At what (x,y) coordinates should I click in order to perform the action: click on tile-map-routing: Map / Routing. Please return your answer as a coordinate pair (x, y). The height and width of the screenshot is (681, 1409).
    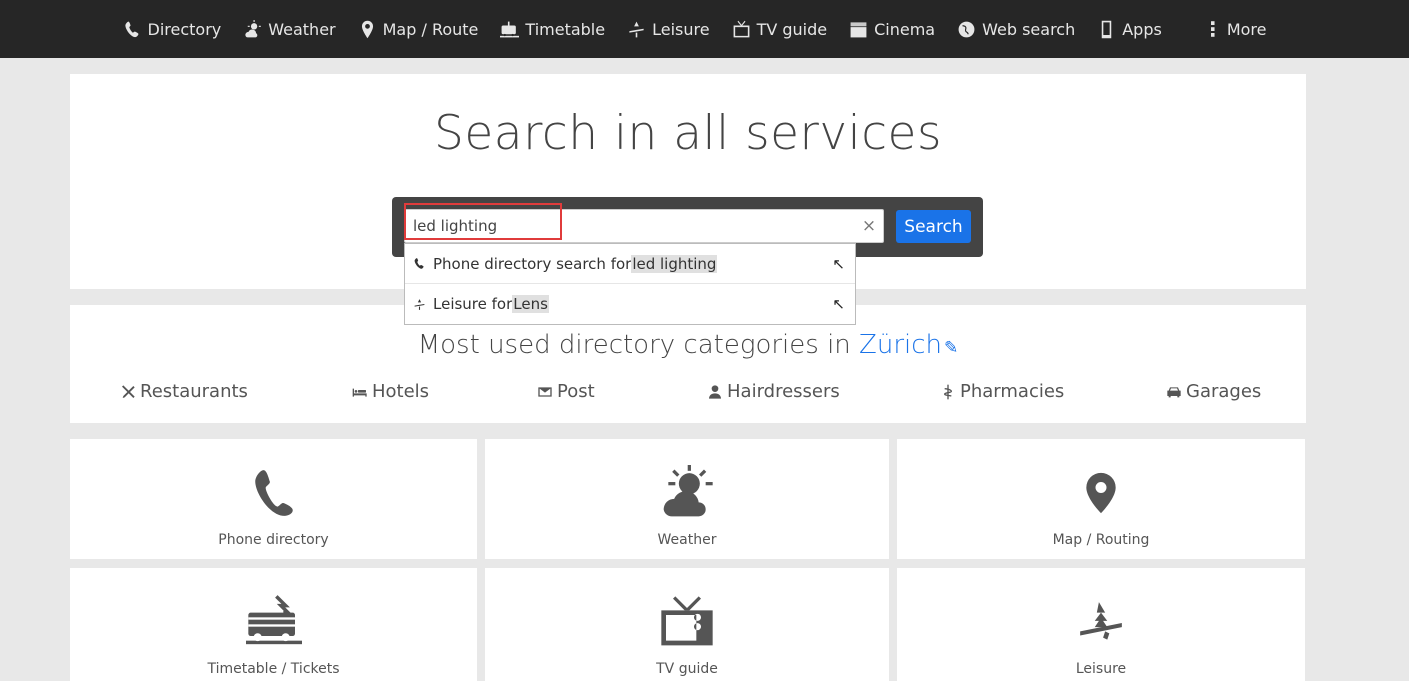
    Looking at the image, I should click on (1101, 499).